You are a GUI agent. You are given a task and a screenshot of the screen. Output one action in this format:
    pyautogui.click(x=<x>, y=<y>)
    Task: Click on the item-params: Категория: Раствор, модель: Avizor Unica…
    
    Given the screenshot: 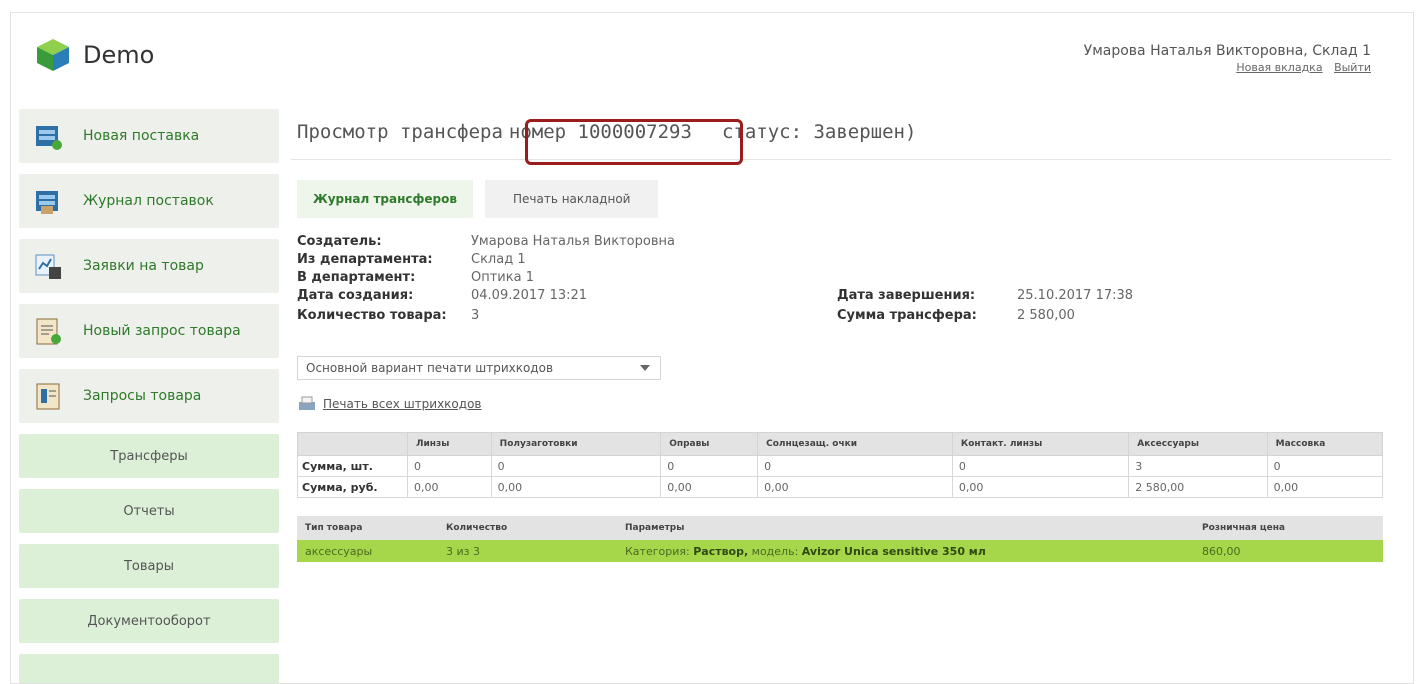 What is the action you would take?
    pyautogui.click(x=905, y=551)
    